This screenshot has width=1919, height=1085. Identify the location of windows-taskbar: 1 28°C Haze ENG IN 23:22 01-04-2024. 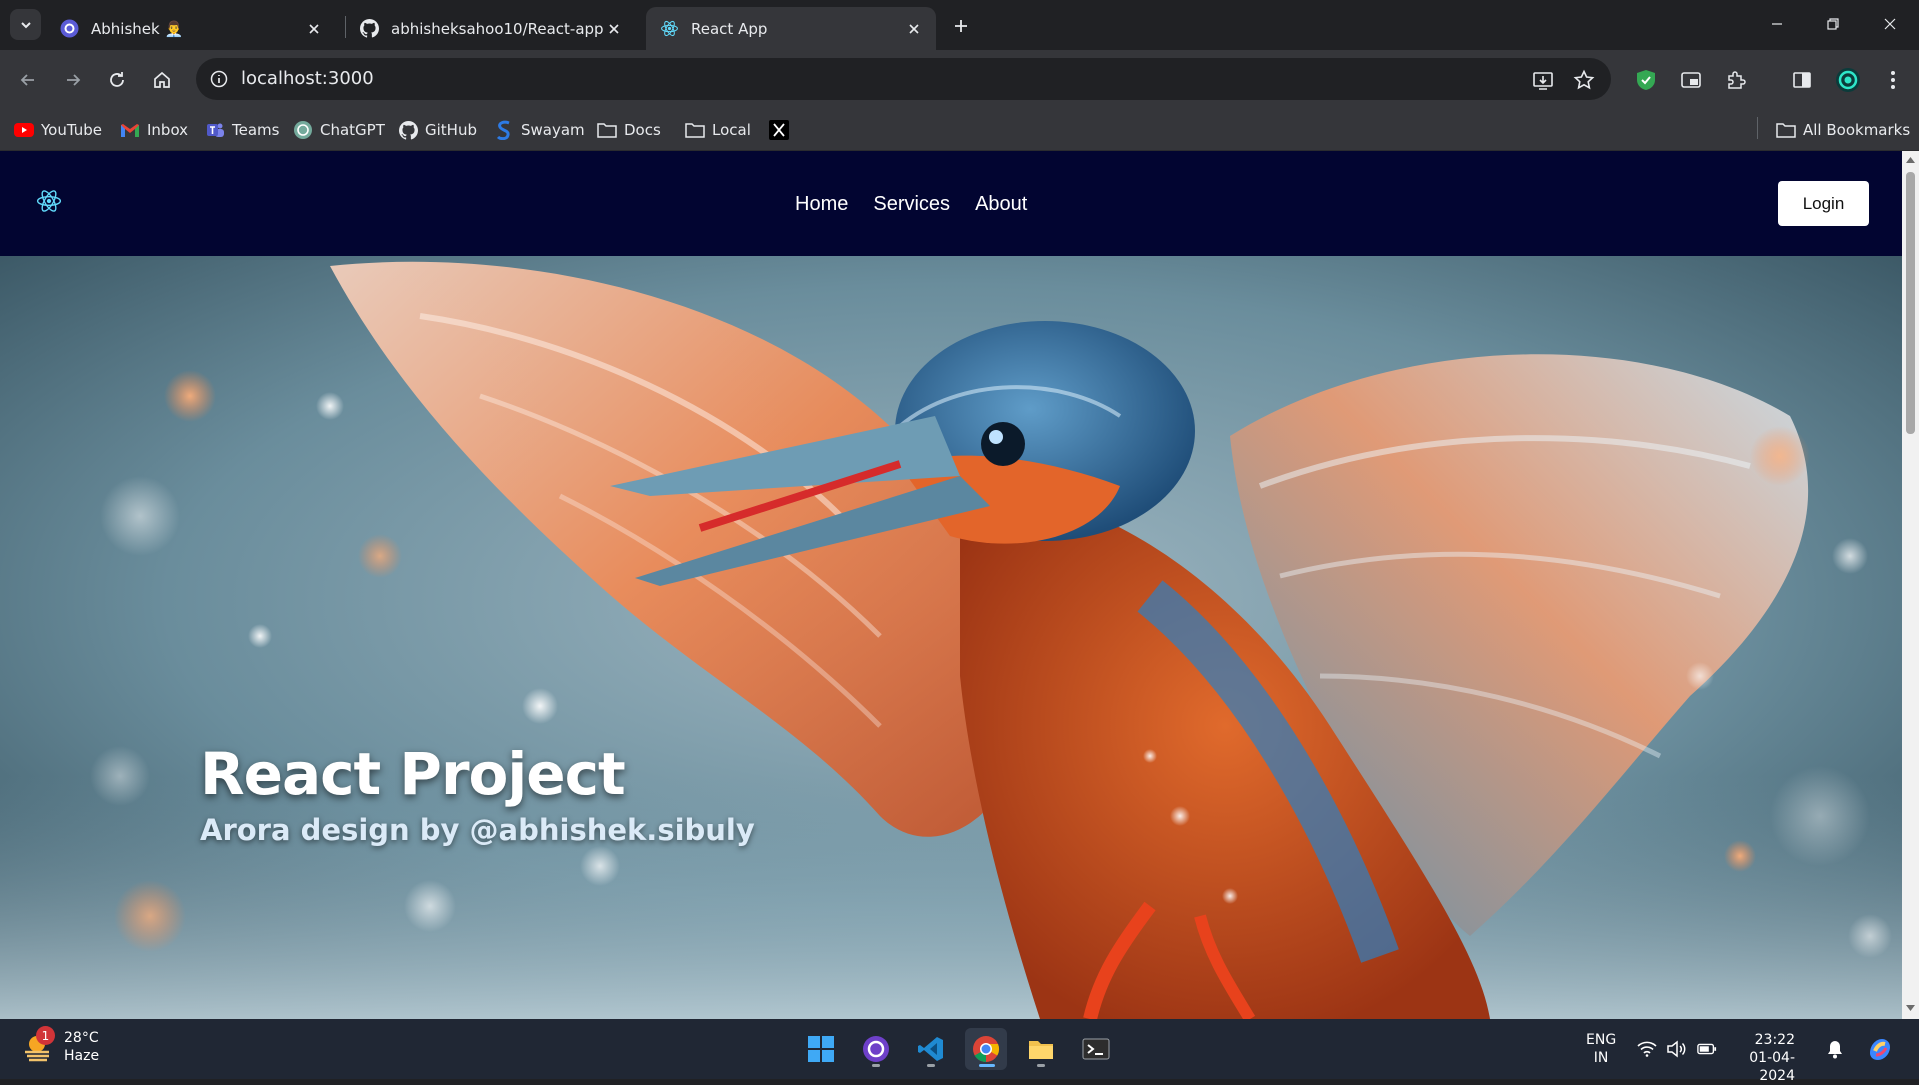
(959, 1051).